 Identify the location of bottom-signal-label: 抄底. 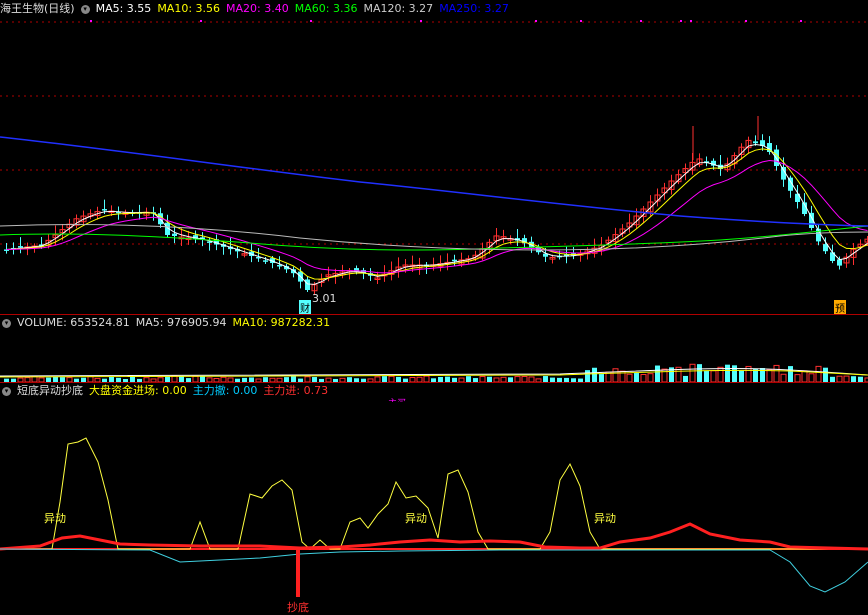
(298, 607).